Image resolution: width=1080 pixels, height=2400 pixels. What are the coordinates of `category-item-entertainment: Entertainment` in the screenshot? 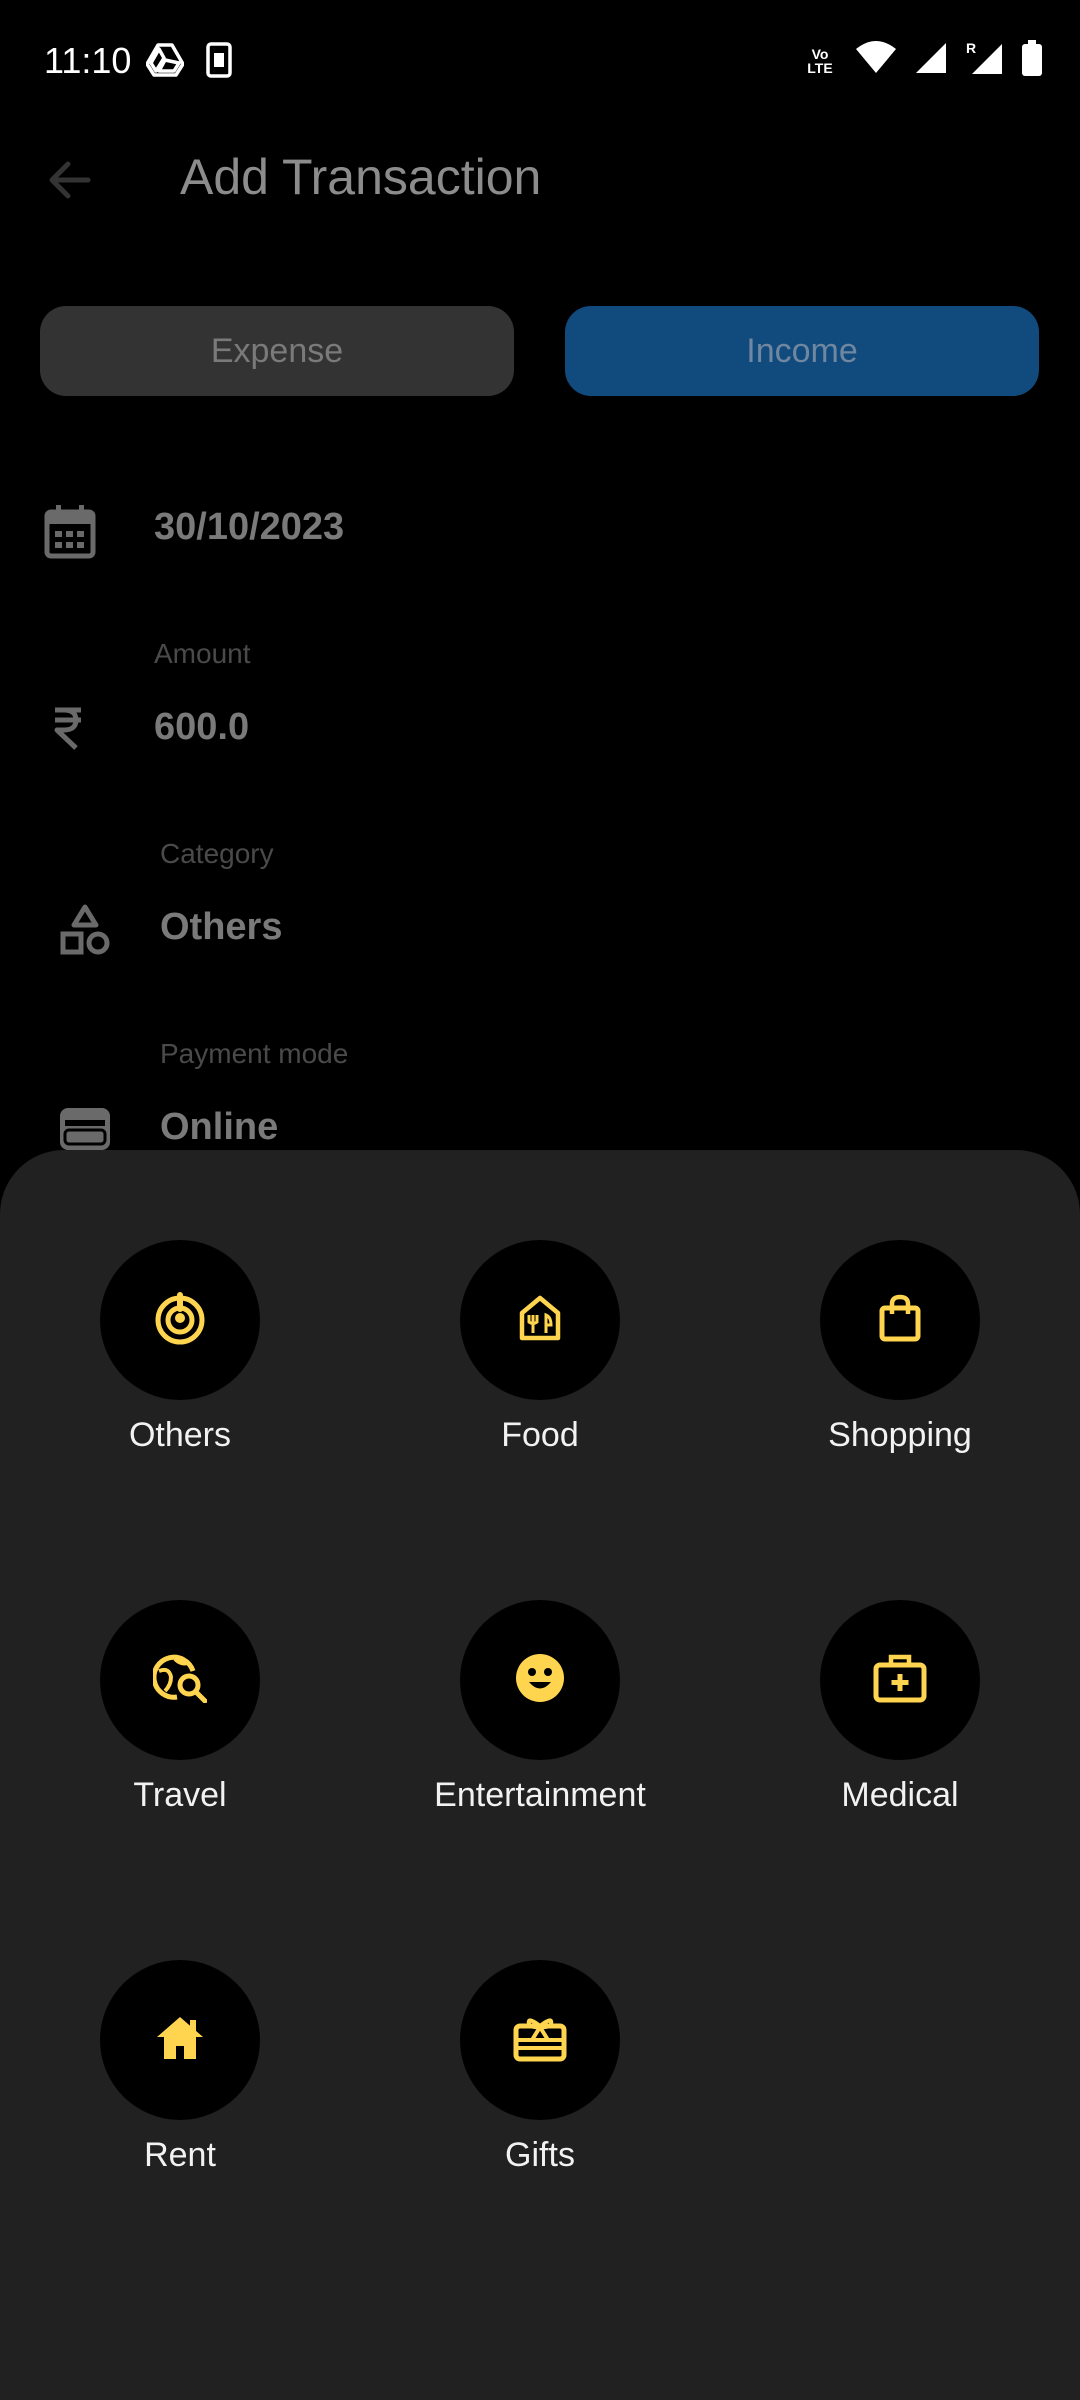 It's located at (540, 1730).